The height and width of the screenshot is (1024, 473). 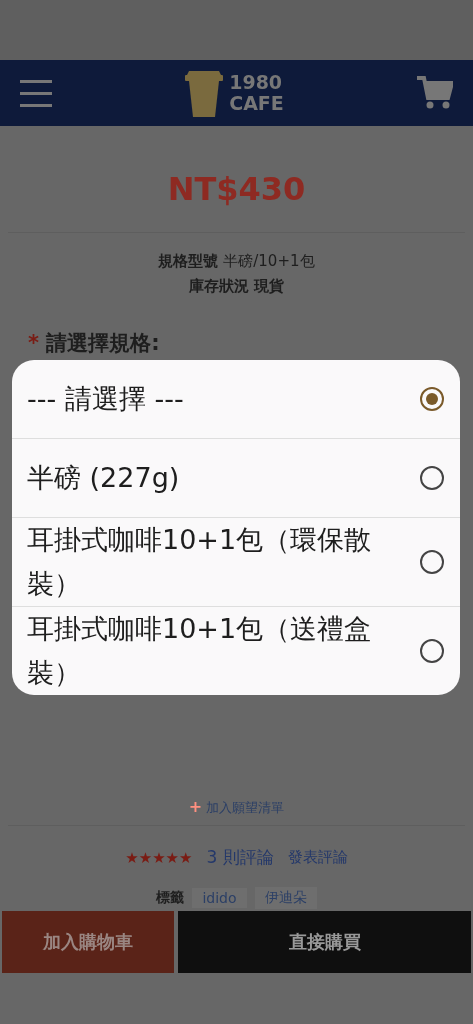 What do you see at coordinates (88, 942) in the screenshot?
I see `add-to-cart-button: 加入購物車` at bounding box center [88, 942].